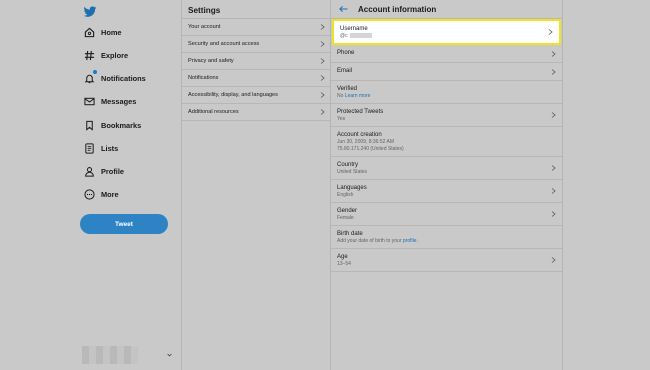 Image resolution: width=650 pixels, height=370 pixels. Describe the element at coordinates (121, 125) in the screenshot. I see `nav-label: Bookmarks` at that location.